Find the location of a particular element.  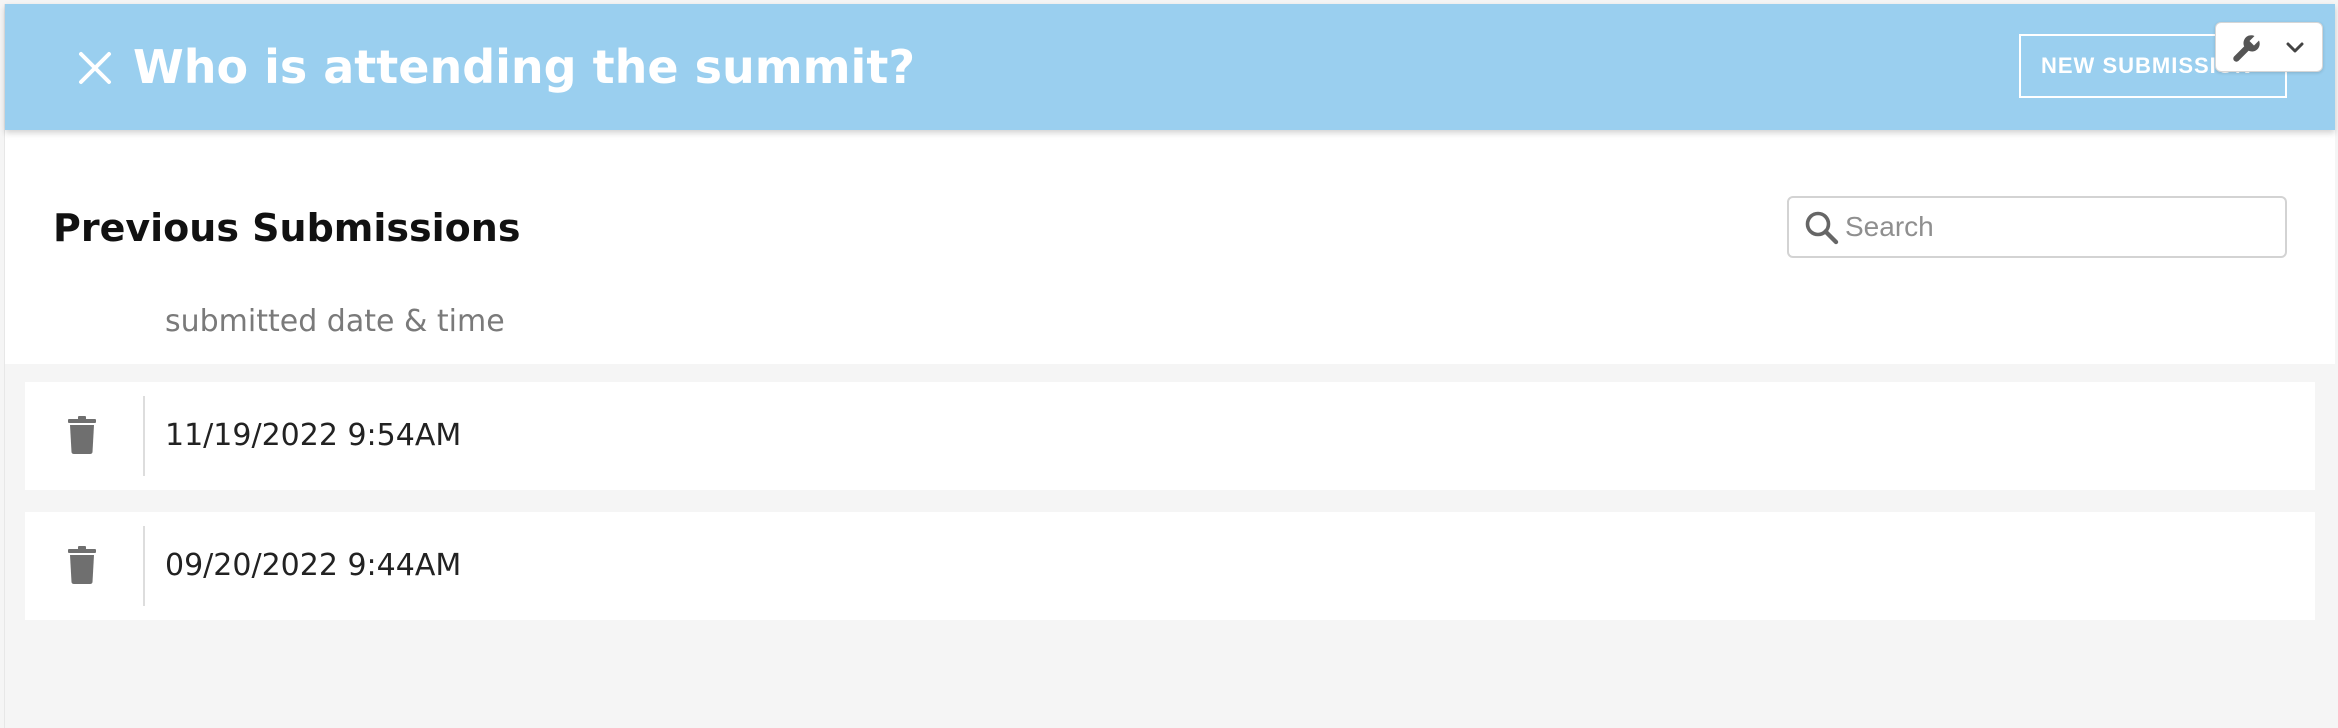

column-header-submitted: submitted date & time is located at coordinates (335, 321).